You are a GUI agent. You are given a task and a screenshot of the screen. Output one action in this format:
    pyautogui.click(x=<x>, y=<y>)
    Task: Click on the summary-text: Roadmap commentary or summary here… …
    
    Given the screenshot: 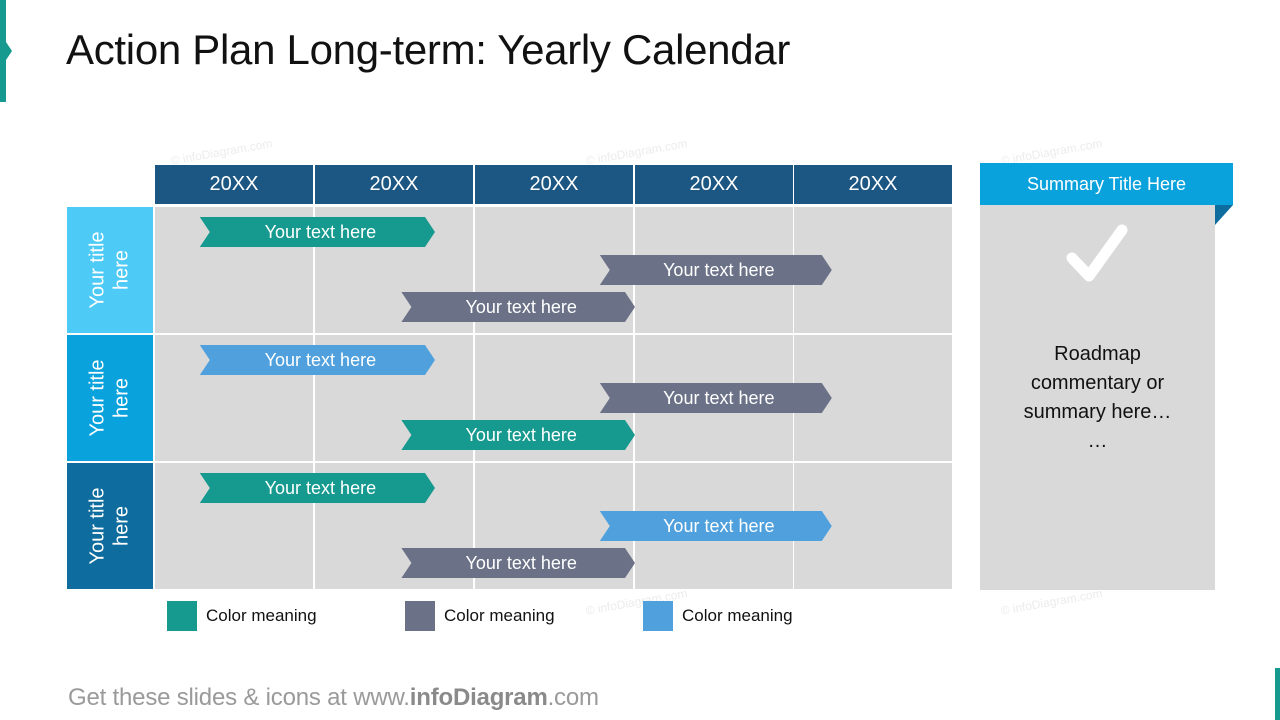 What is the action you would take?
    pyautogui.click(x=1097, y=397)
    